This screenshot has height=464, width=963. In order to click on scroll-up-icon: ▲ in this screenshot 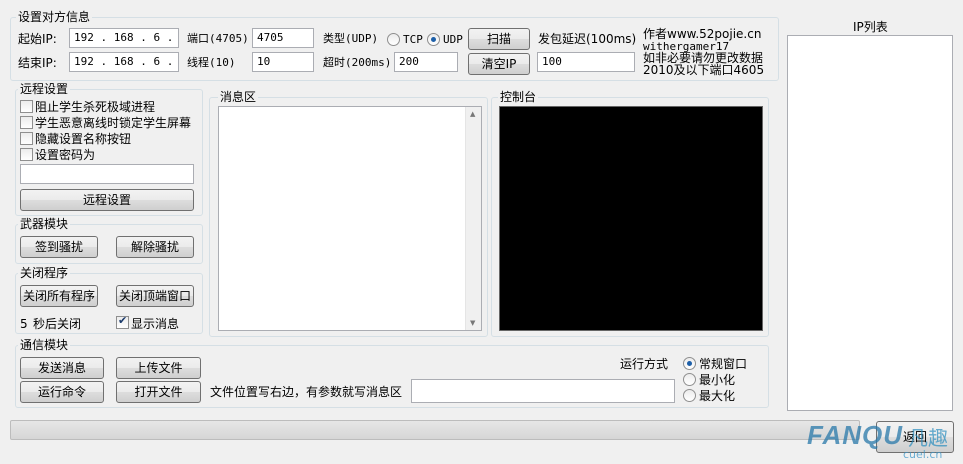, I will do `click(472, 114)`.